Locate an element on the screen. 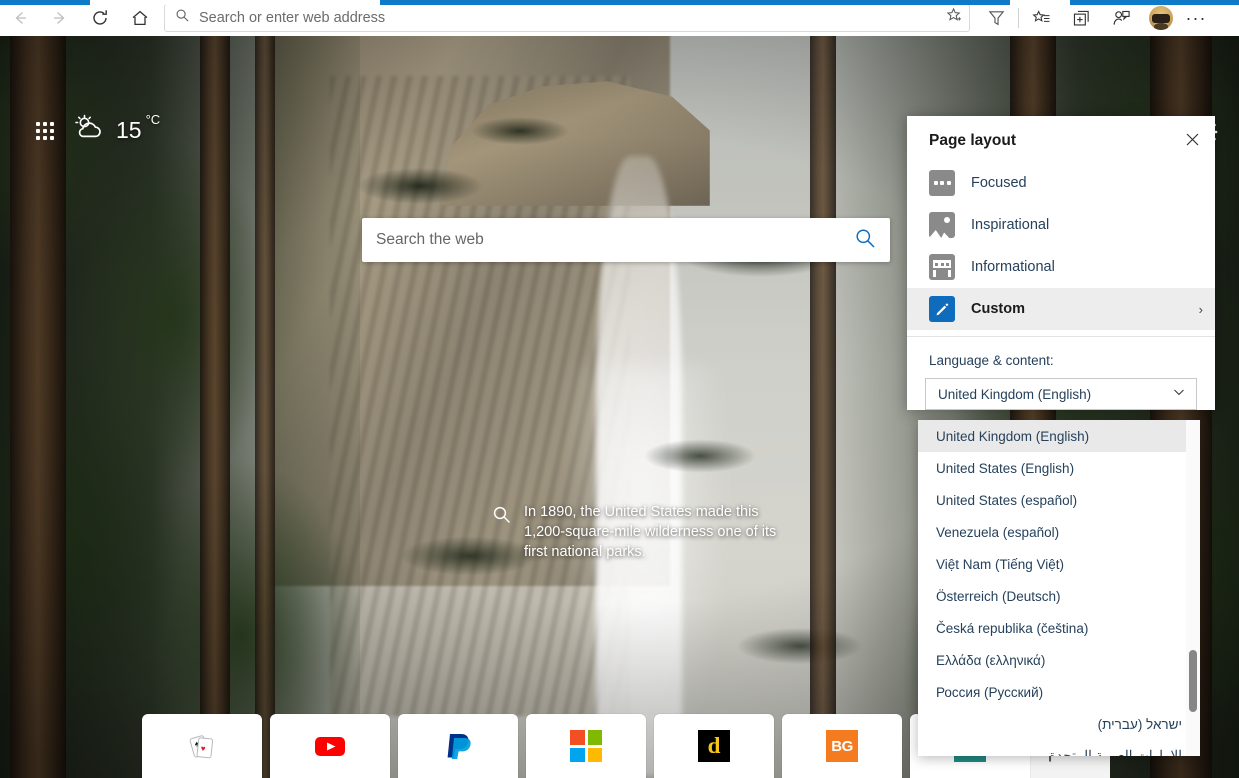 Image resolution: width=1239 pixels, height=778 pixels. close-icon is located at coordinates (1192, 139).